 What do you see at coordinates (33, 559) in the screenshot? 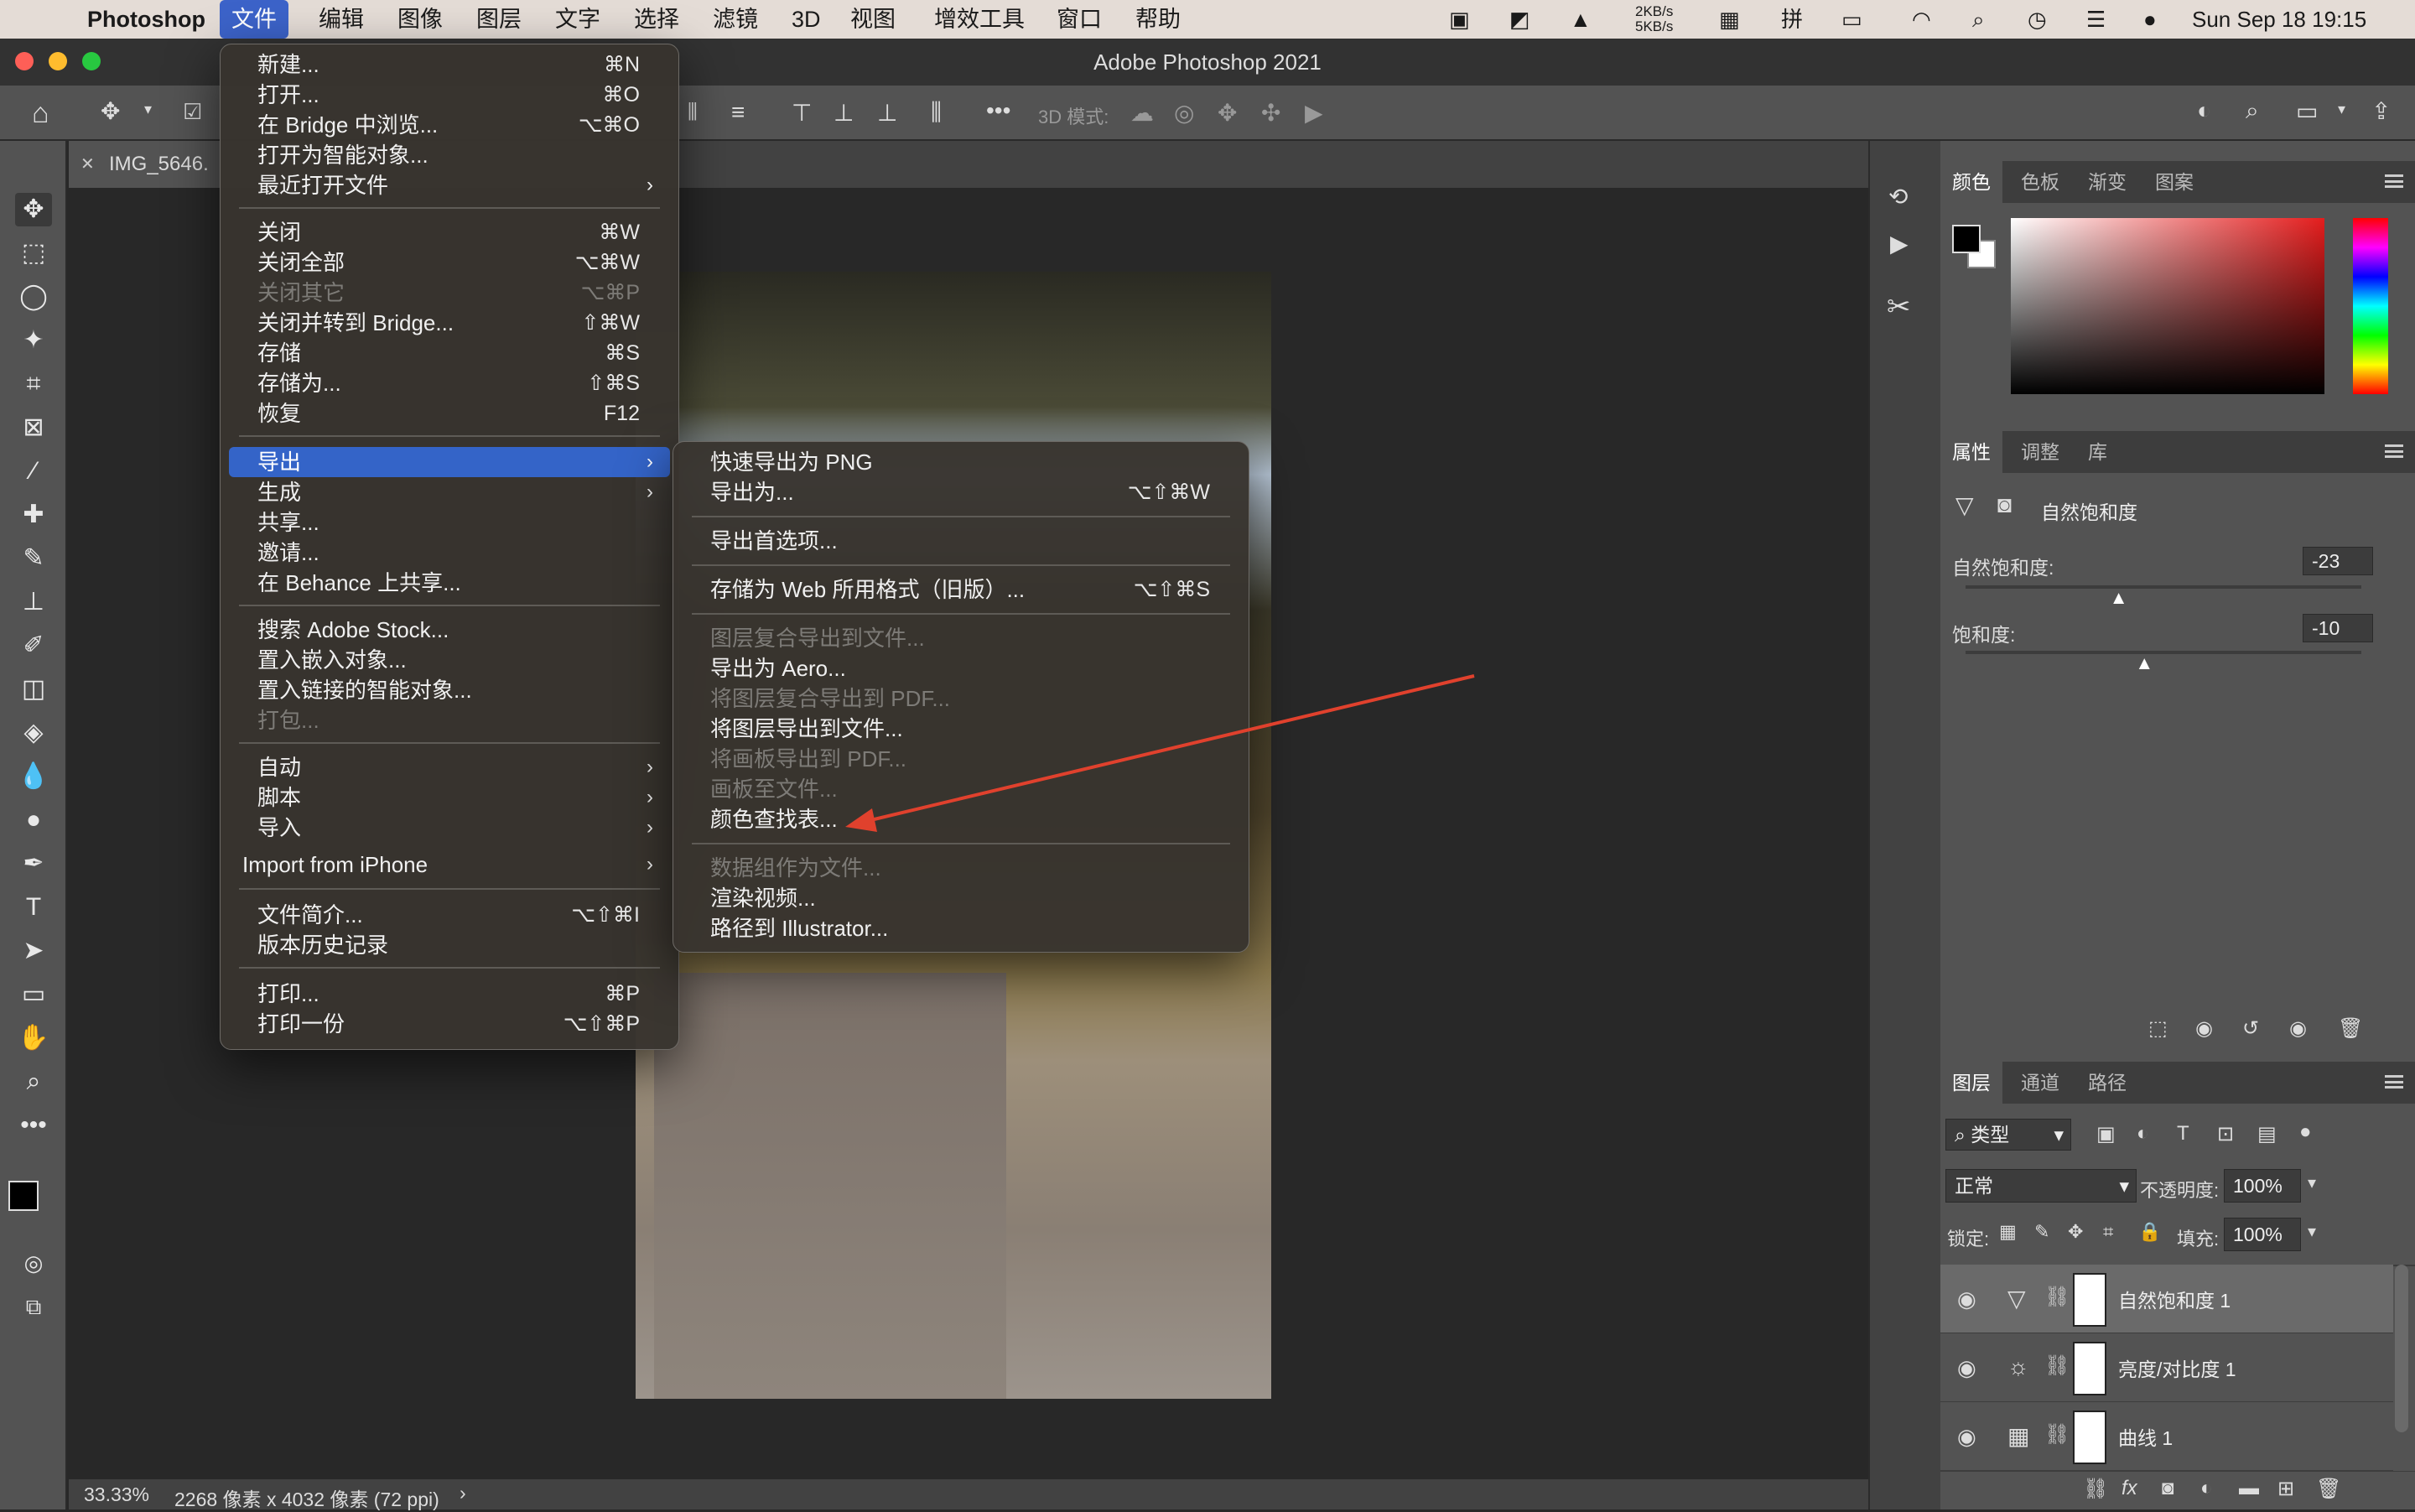
I see `brush-tool-icon: ✎` at bounding box center [33, 559].